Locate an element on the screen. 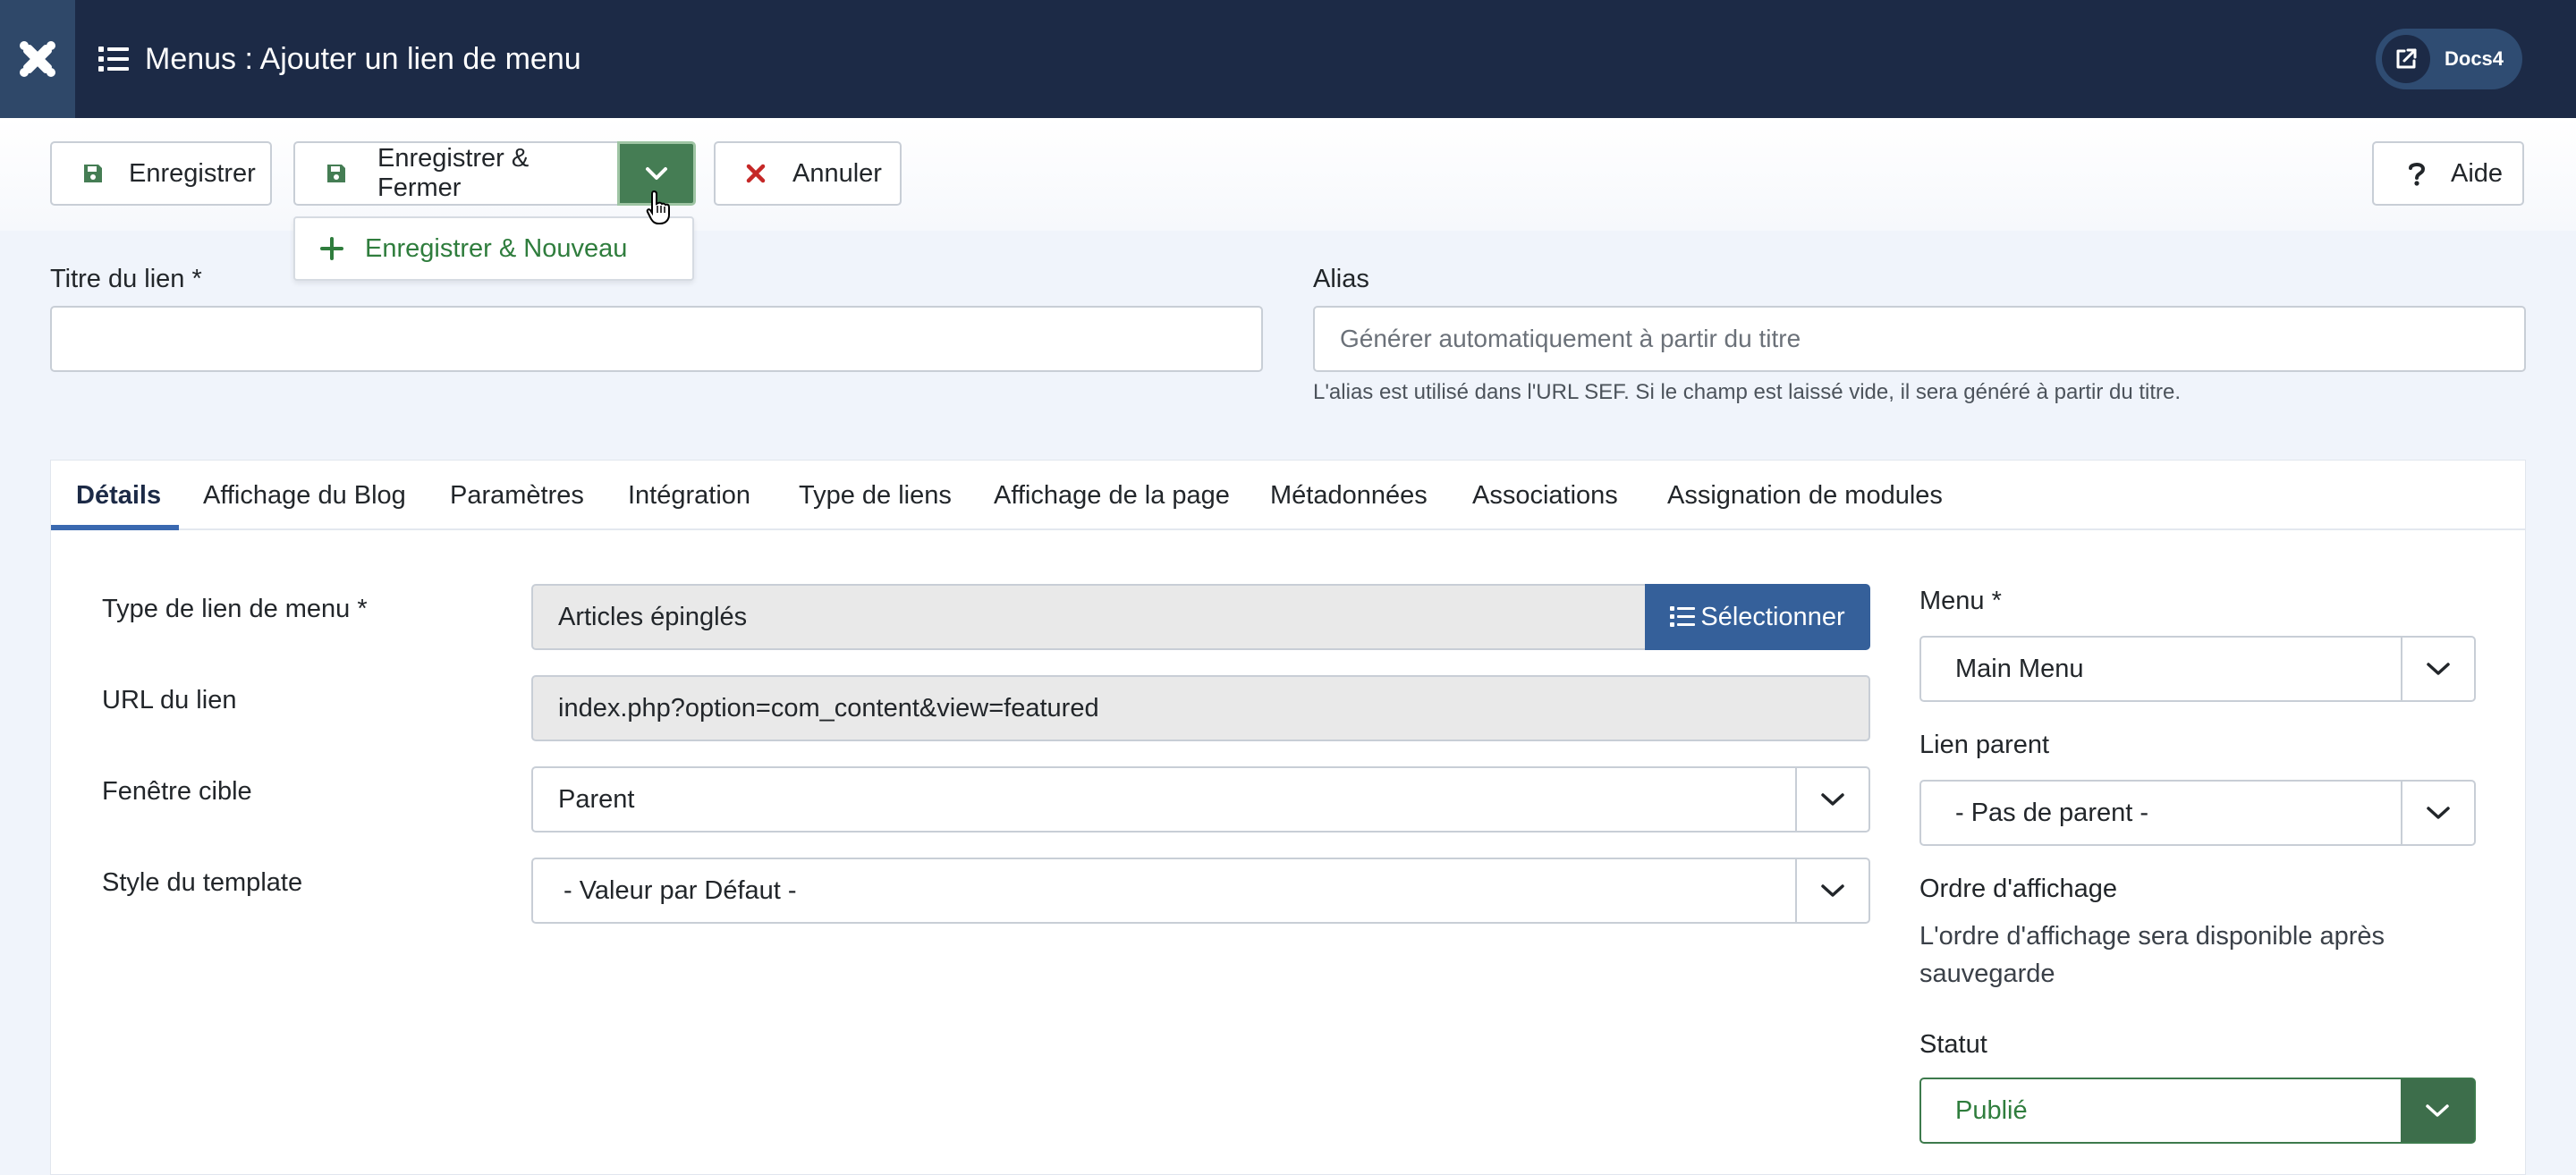 The width and height of the screenshot is (2576, 1175). template-style-value: - Valeur par Défaut - is located at coordinates (680, 890).